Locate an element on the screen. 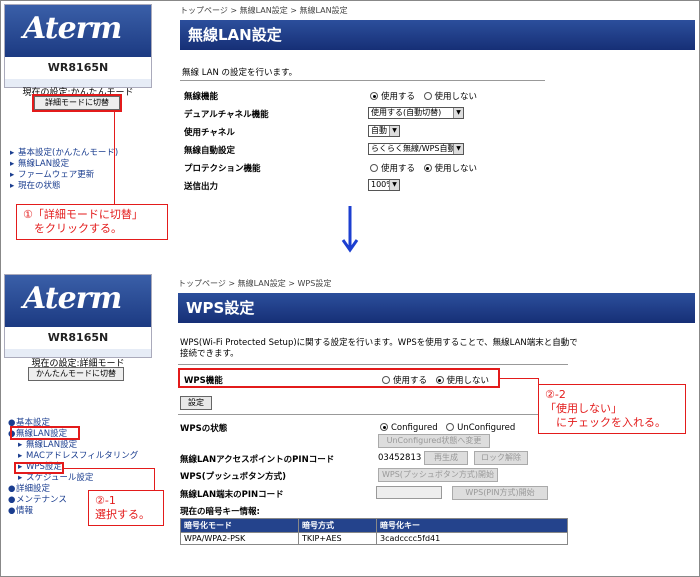 This screenshot has width=700, height=577. tx-power-select: 100% ▼ is located at coordinates (384, 185).